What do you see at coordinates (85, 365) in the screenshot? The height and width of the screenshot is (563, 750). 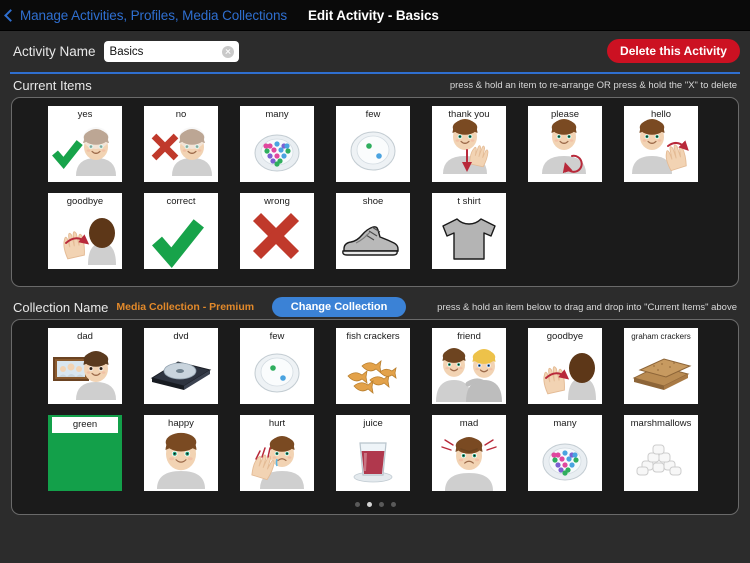 I see `item-card: dad` at bounding box center [85, 365].